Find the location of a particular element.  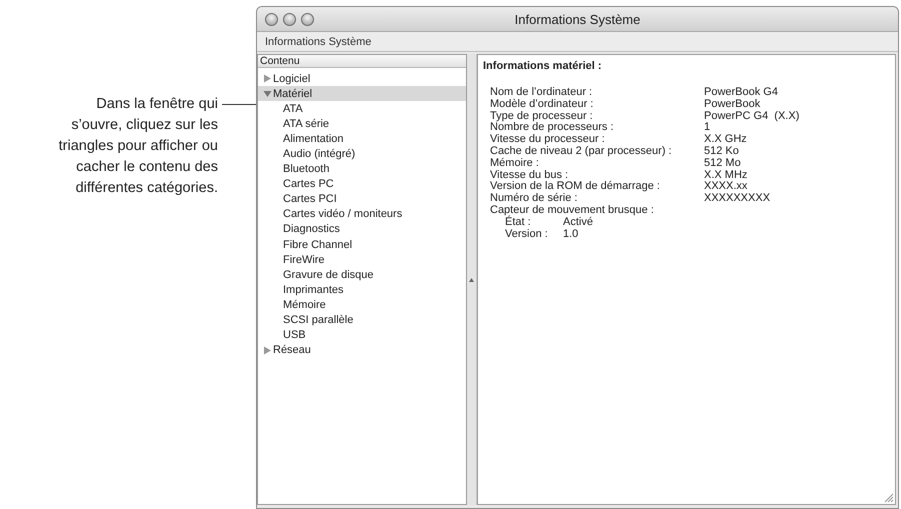

disclosure-triangle-icon is located at coordinates (267, 350).